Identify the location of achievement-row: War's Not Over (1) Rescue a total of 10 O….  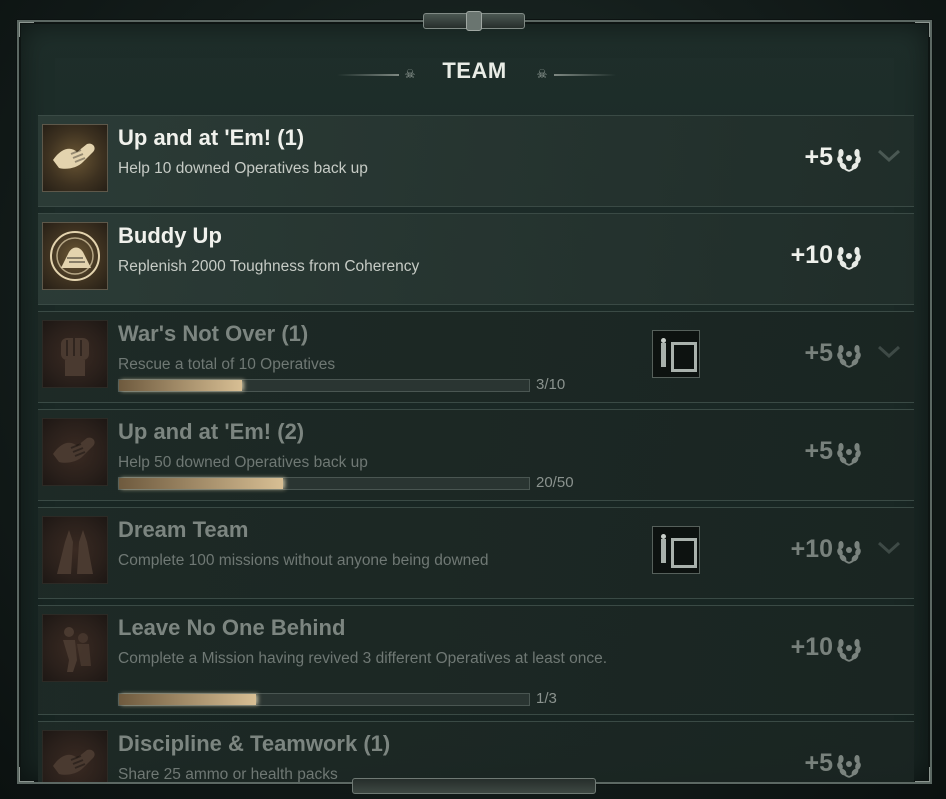
(476, 357).